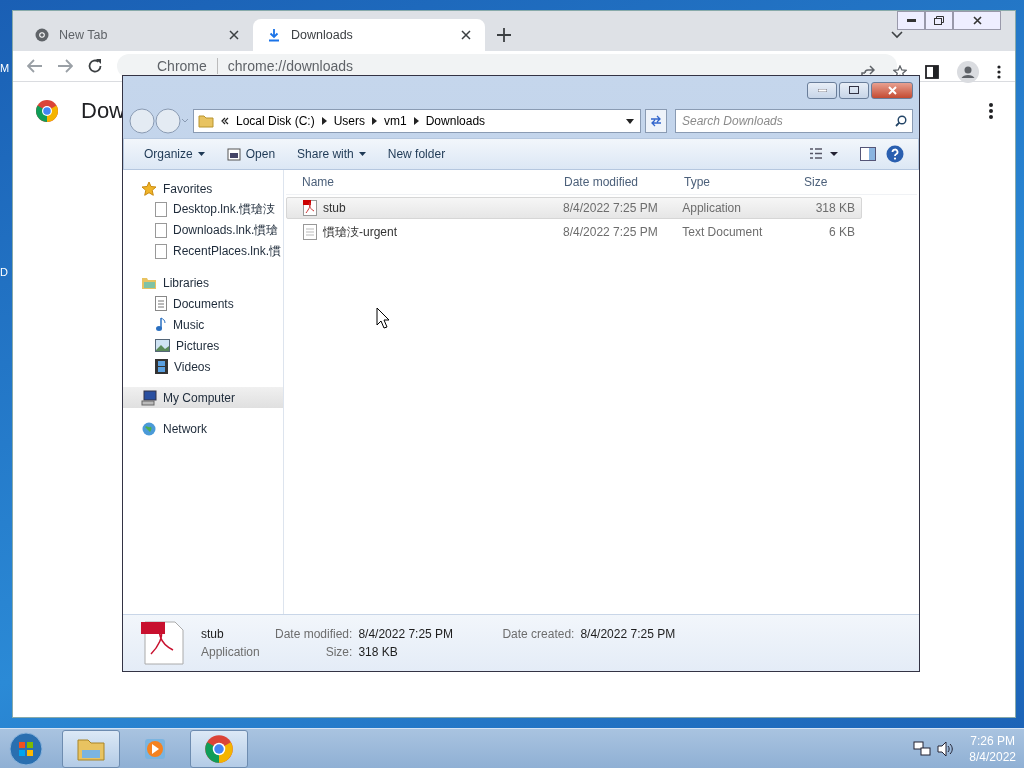  I want to click on column-header: Size, so click(826, 182).